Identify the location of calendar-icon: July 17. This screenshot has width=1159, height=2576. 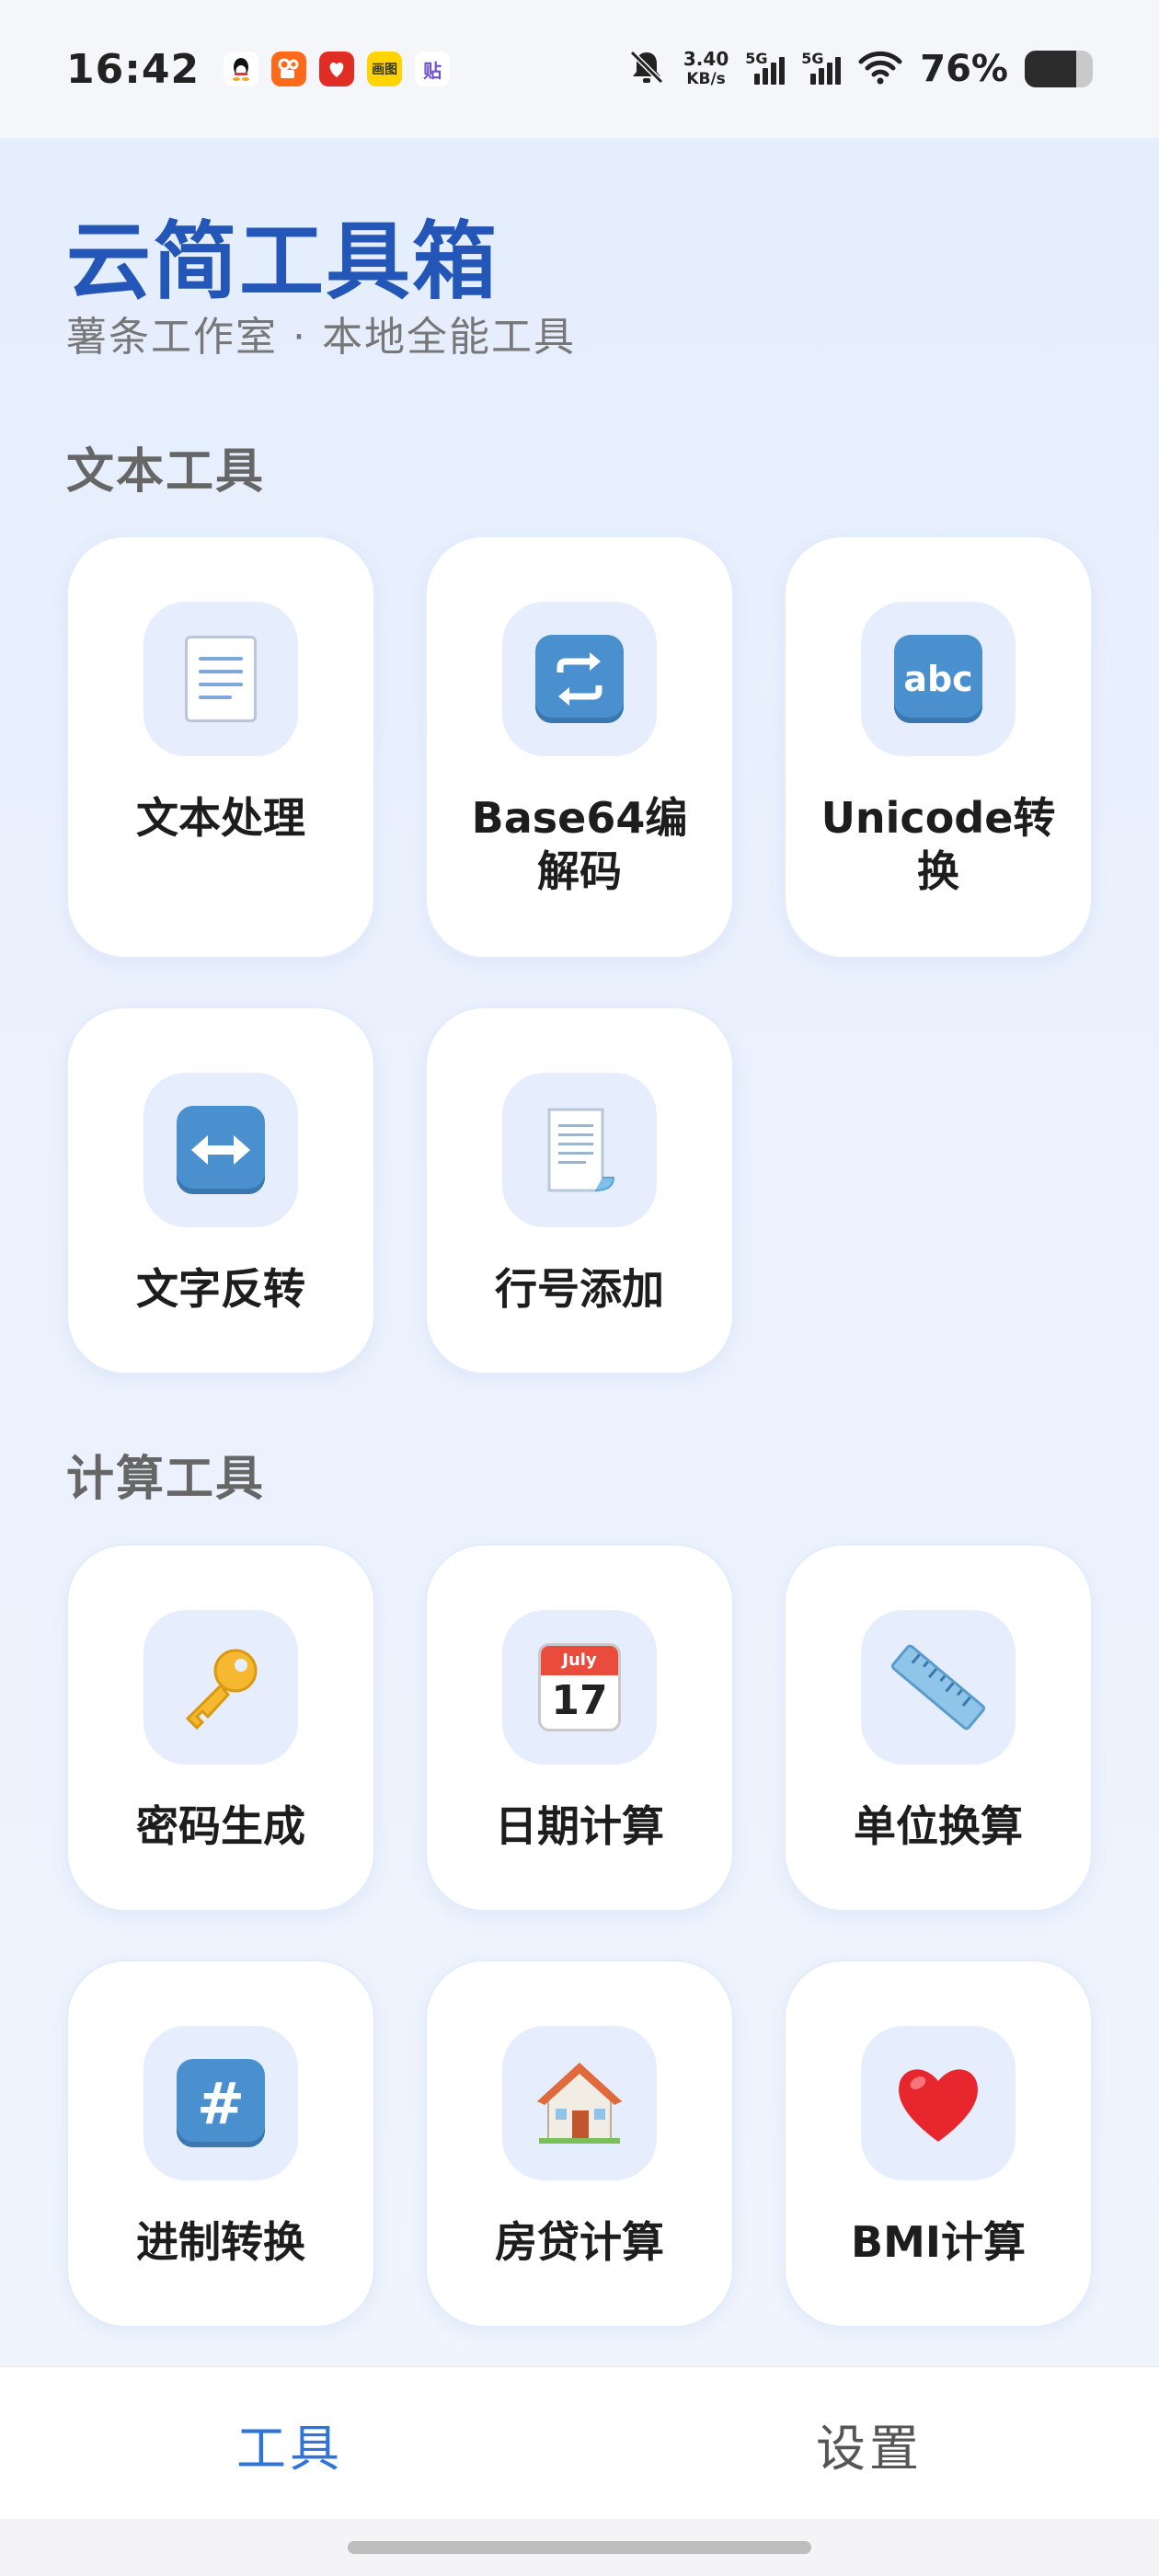
(579, 1687).